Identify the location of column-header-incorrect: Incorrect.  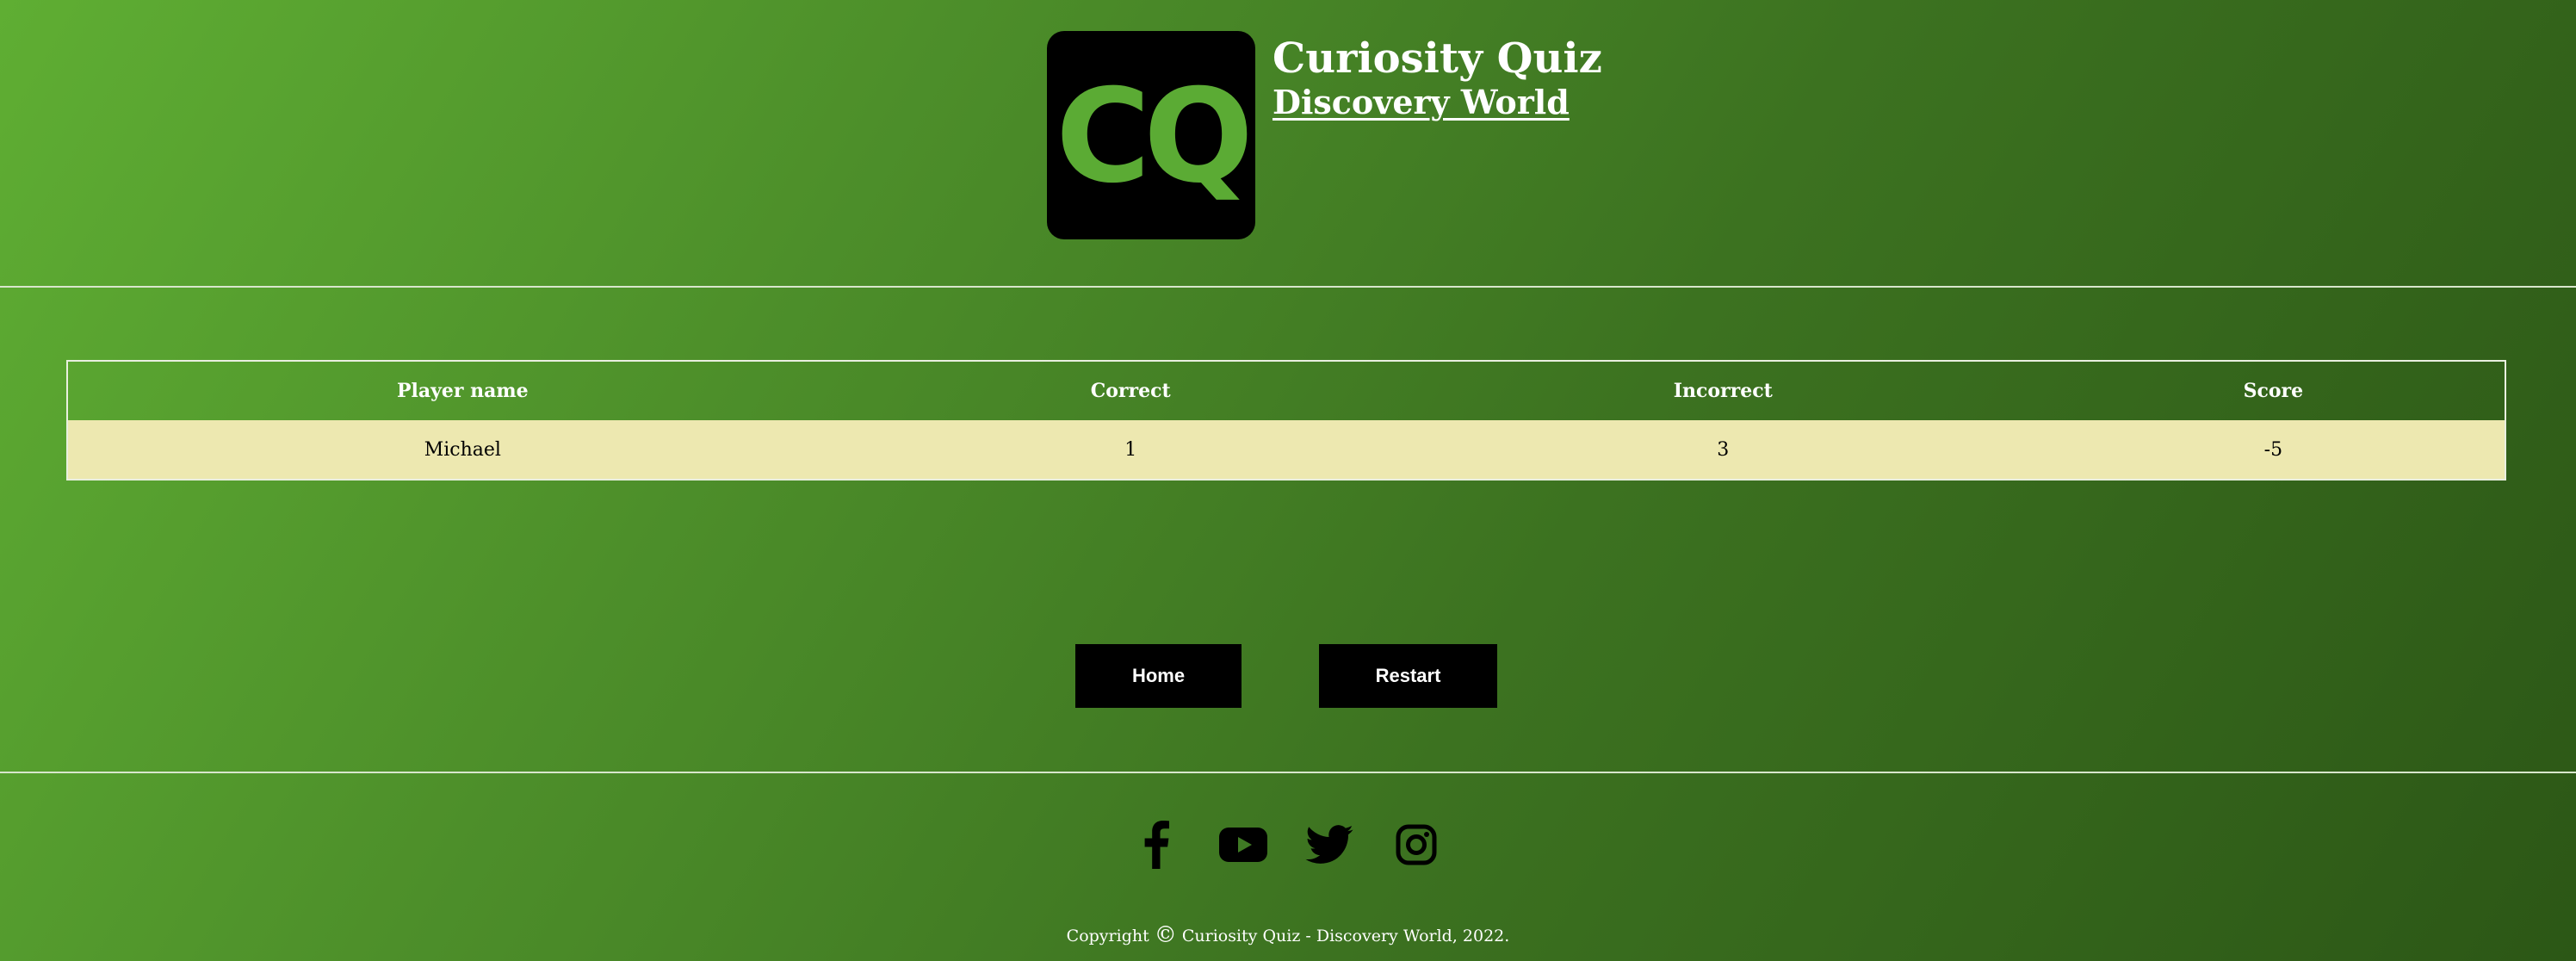
(1723, 391).